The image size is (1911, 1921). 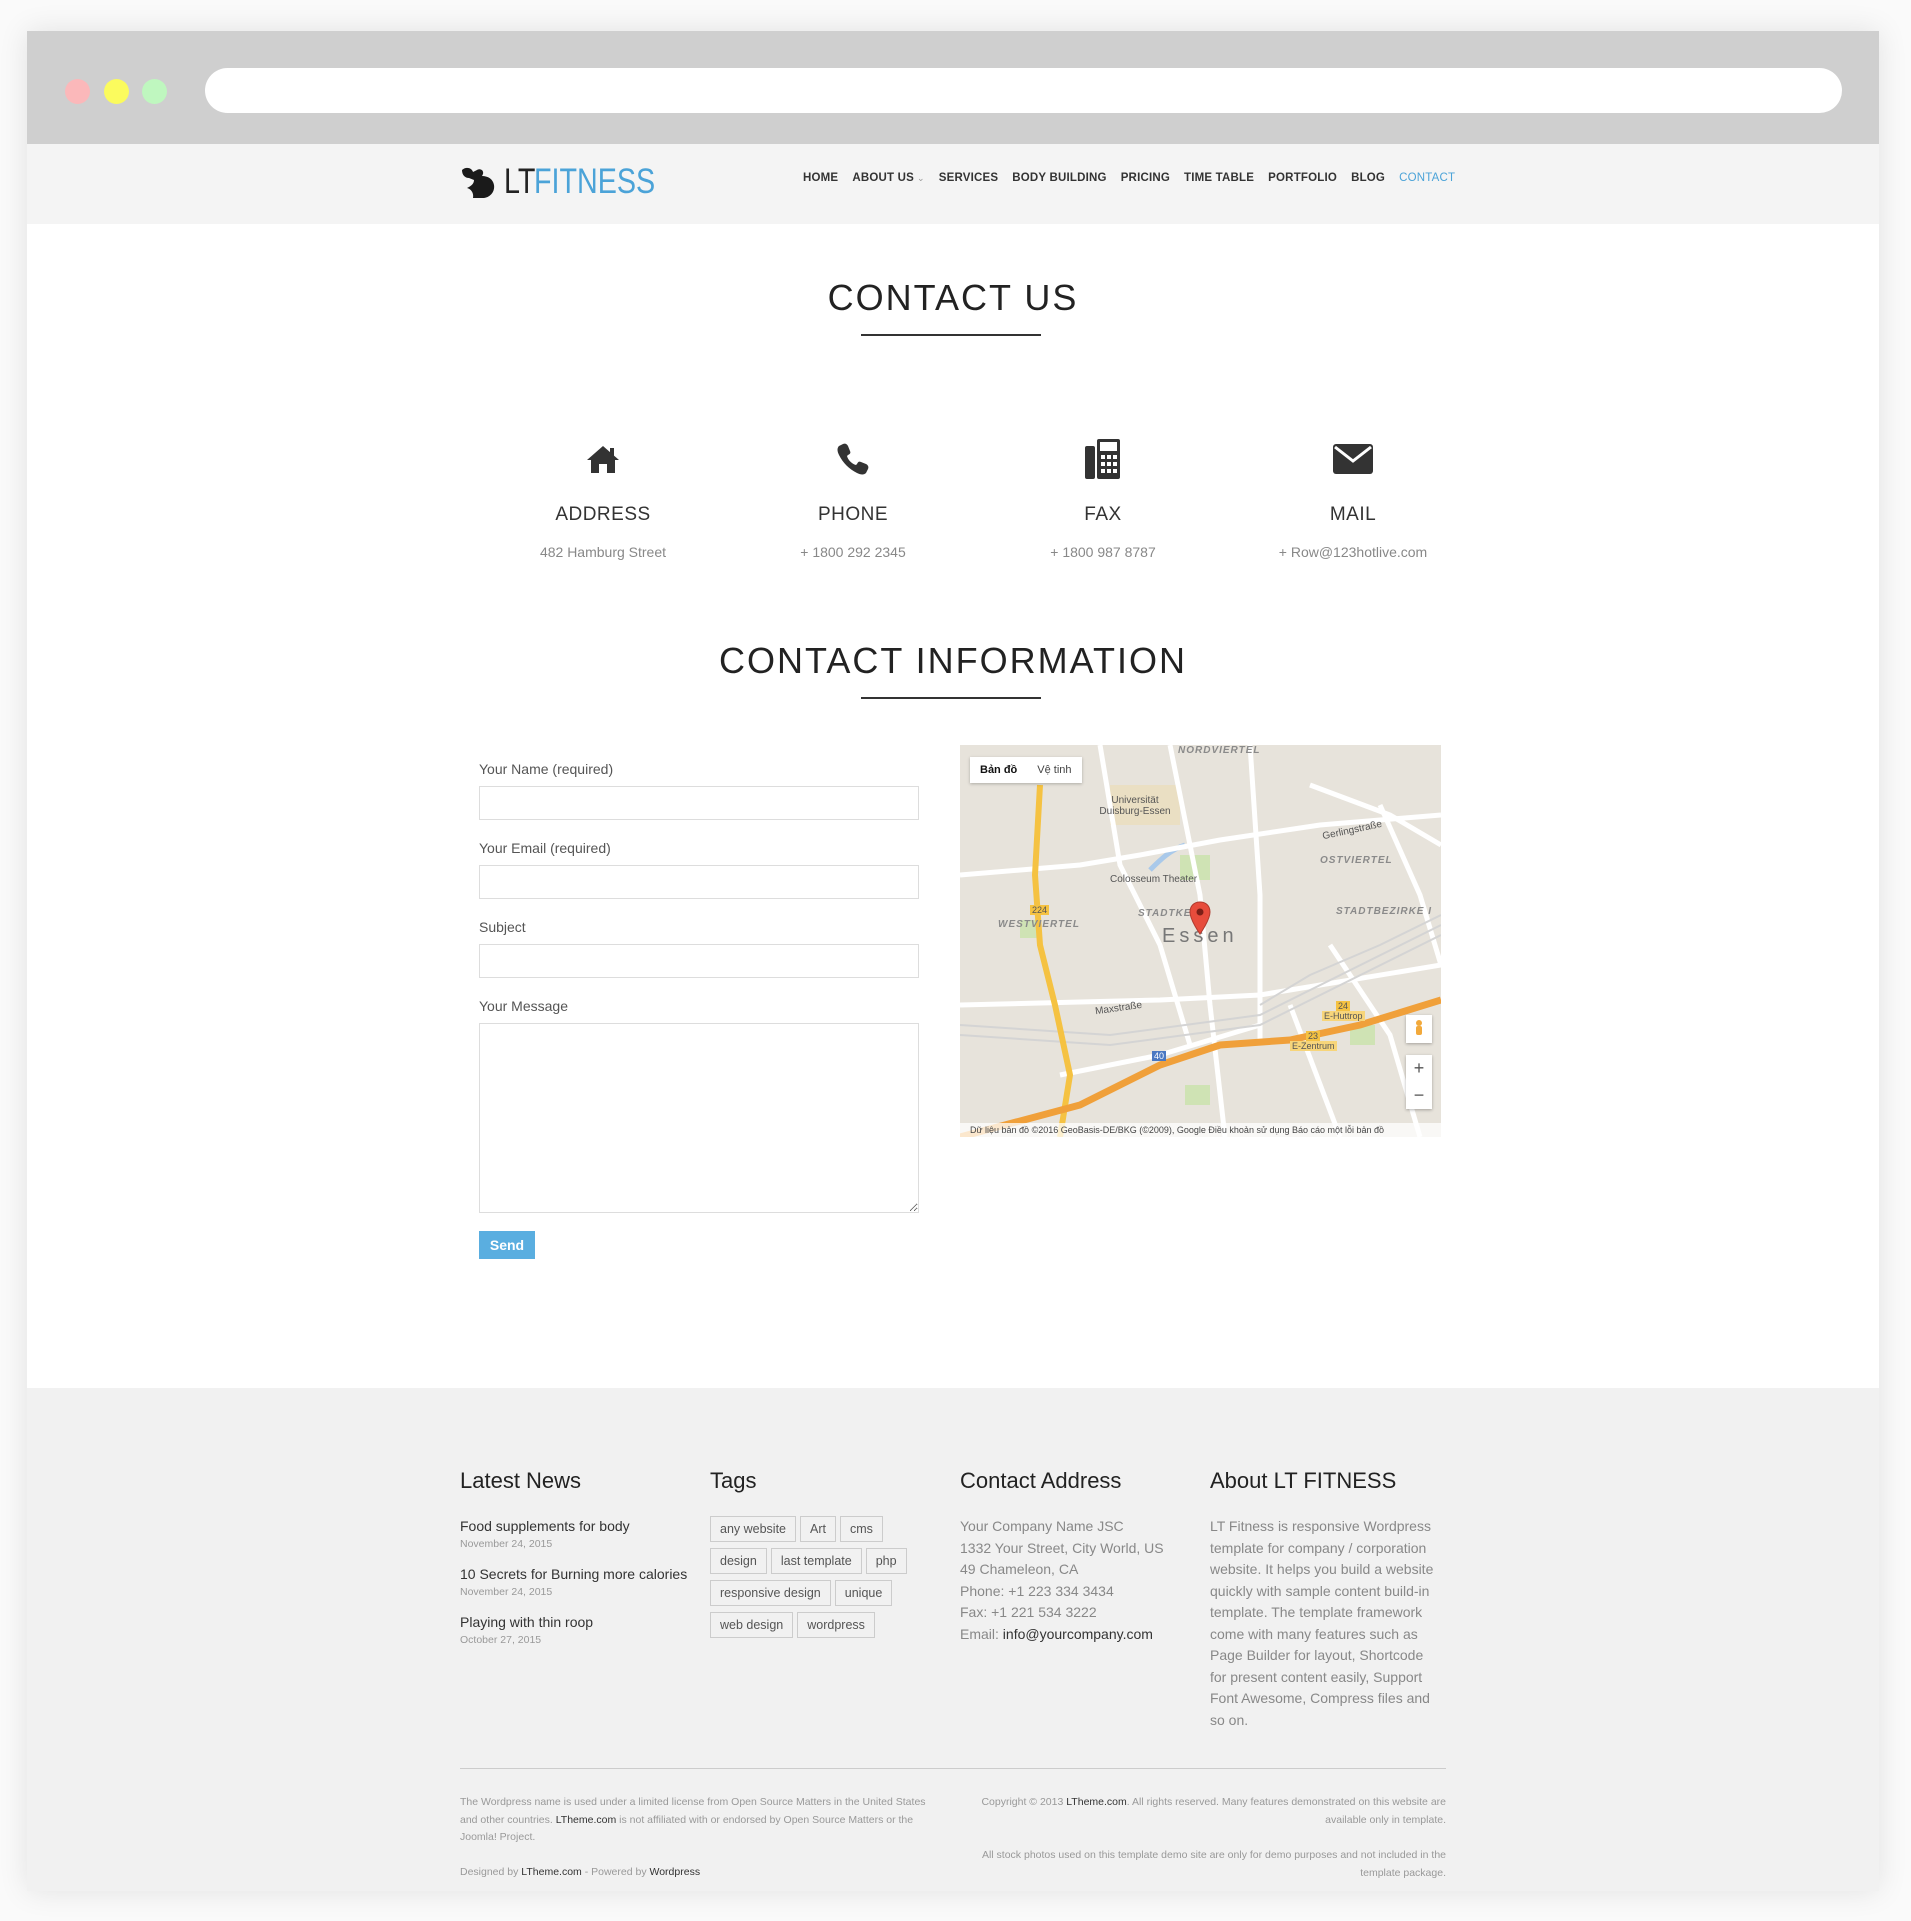 I want to click on message-field-label: Your Message, so click(x=523, y=1006).